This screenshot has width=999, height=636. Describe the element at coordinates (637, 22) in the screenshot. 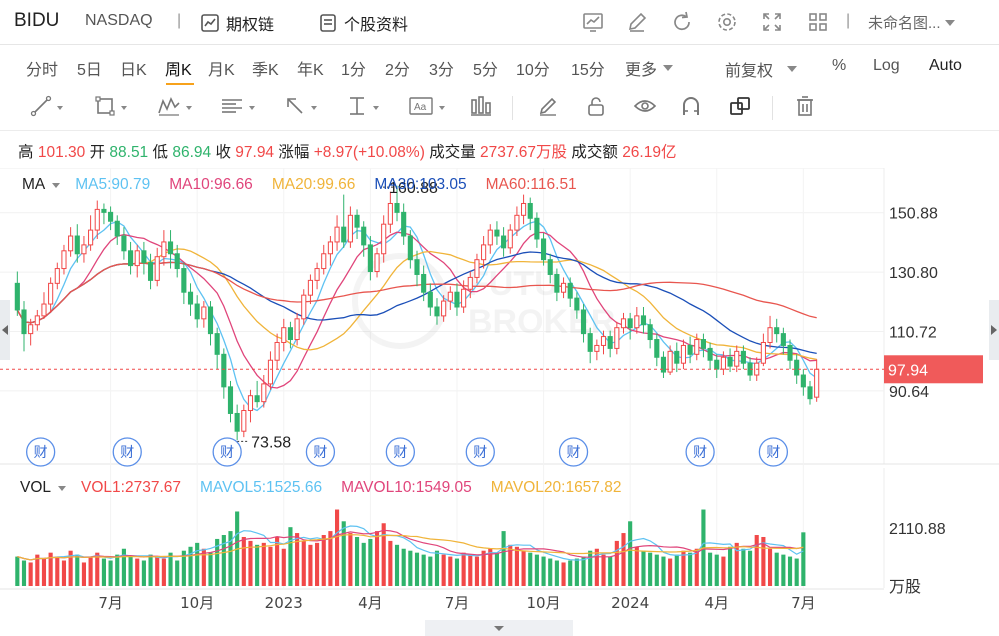

I see `pencil-icon` at that location.